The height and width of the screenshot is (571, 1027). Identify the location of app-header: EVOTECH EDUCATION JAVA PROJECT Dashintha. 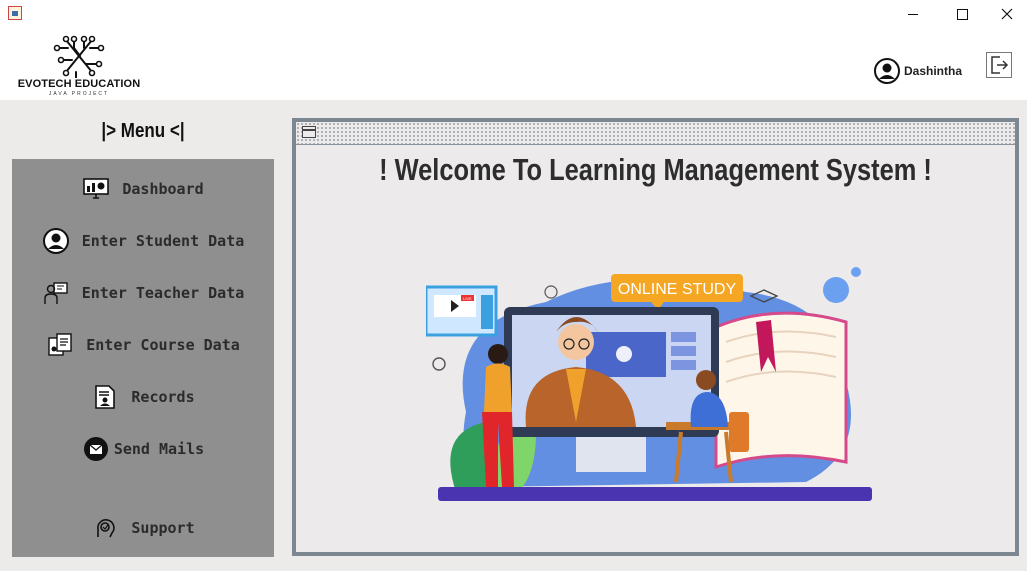
(513, 64).